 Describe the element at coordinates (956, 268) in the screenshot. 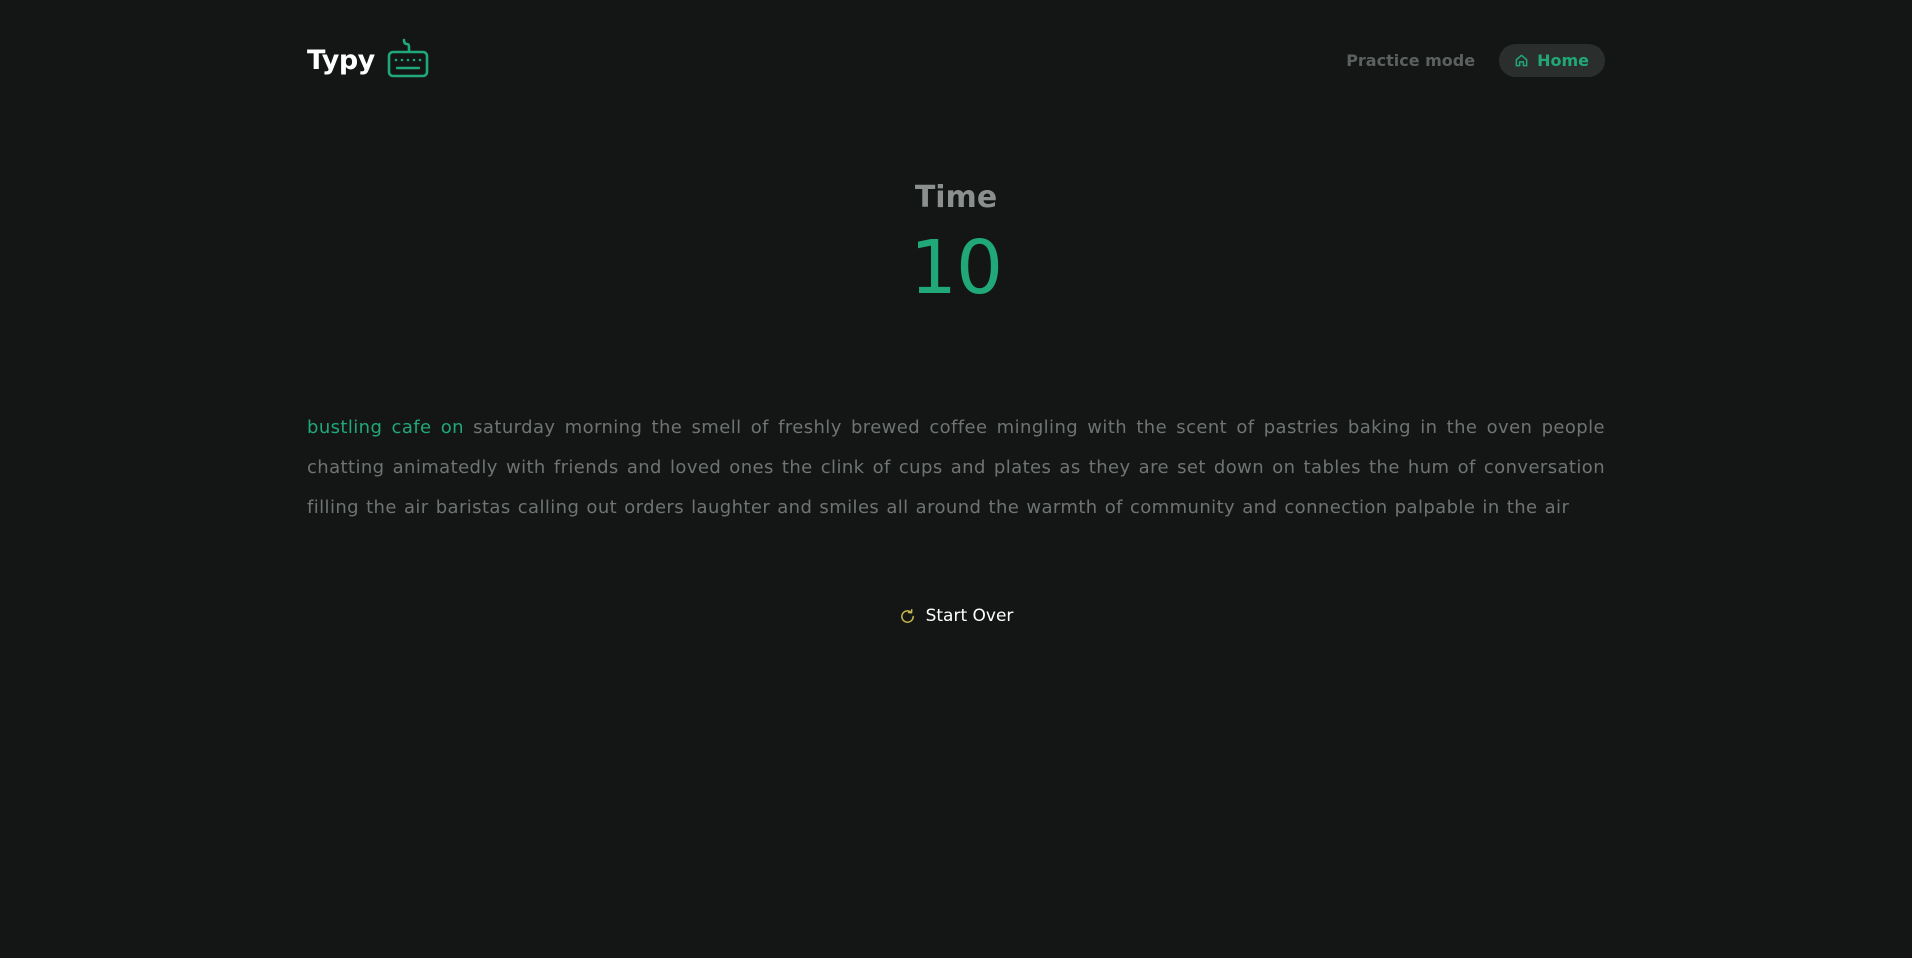

I see `timer-value: 10` at that location.